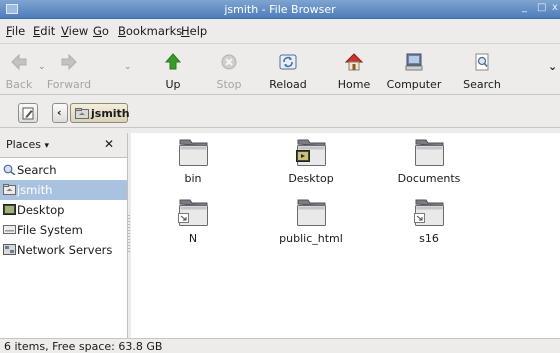 The image size is (560, 353). Describe the element at coordinates (37, 170) in the screenshot. I see `sidebar-item-label: Search` at that location.